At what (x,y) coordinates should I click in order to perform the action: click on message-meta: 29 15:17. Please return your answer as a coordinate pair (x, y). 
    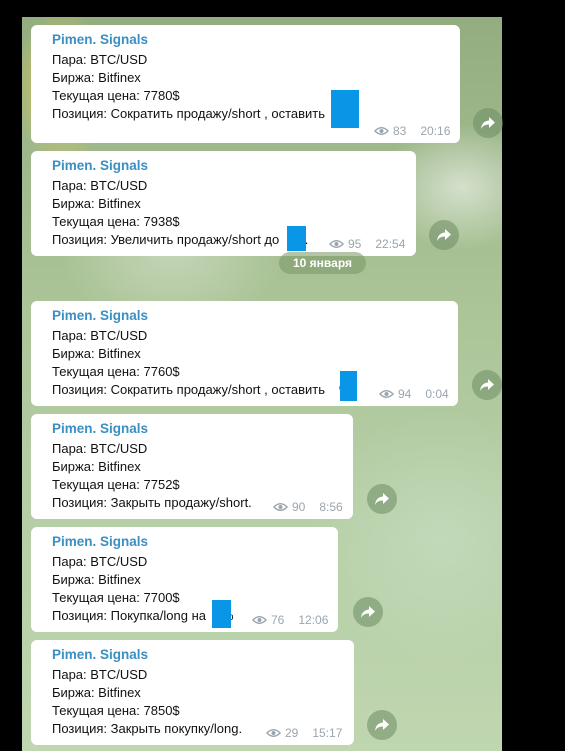
    Looking at the image, I should click on (304, 733).